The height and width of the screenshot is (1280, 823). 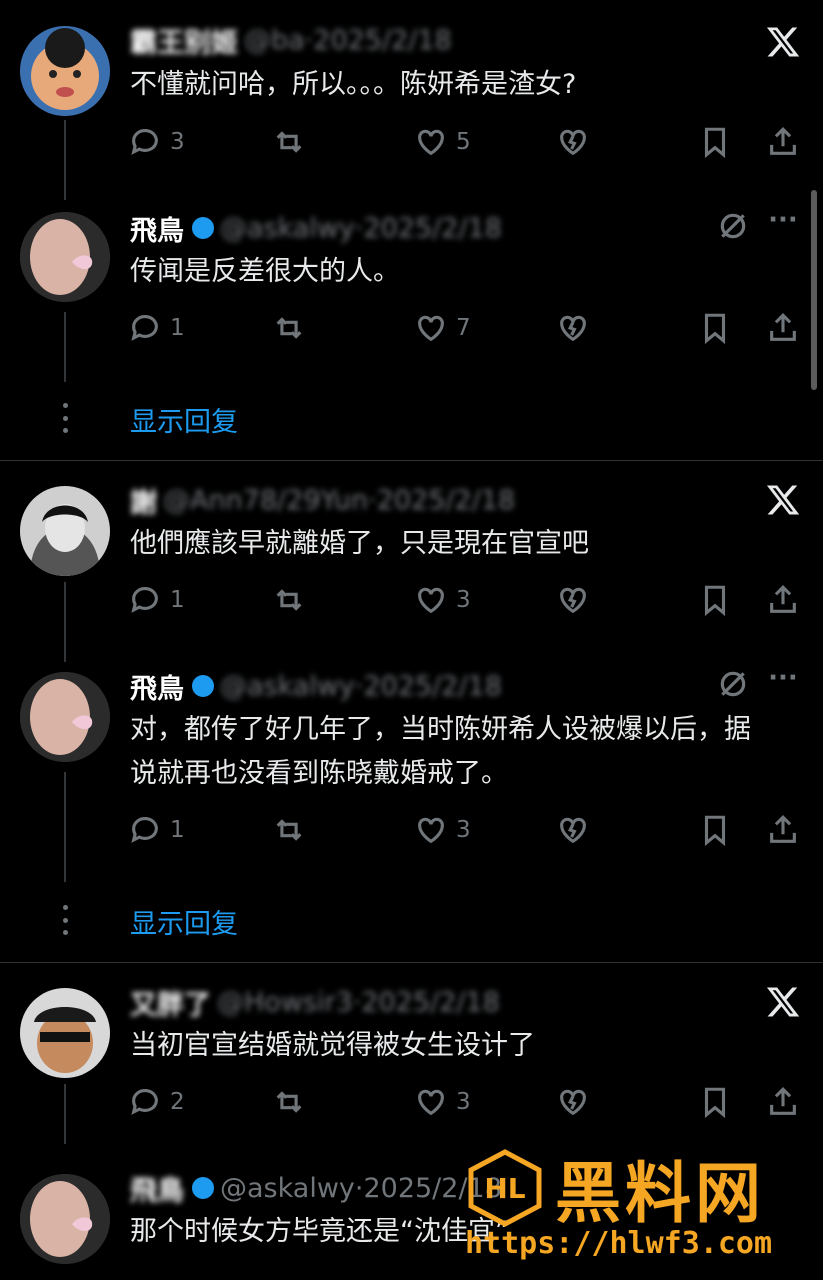 I want to click on divider, so click(x=411, y=460).